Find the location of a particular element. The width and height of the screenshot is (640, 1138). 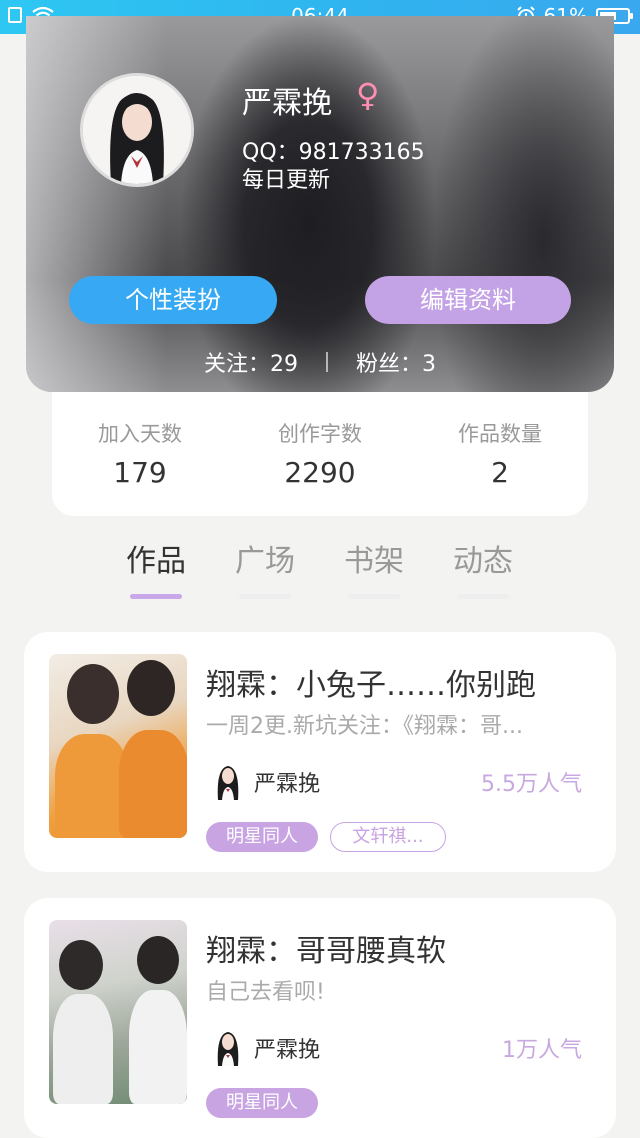

stats-card: 加入天数 179 创作字数 2290 作品数量 2 is located at coordinates (320, 454).